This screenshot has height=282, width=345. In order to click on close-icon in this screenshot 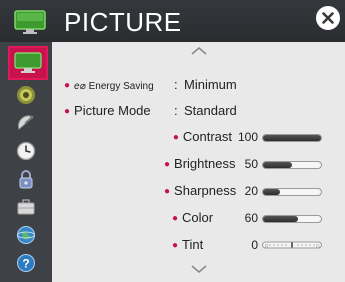, I will do `click(328, 18)`.